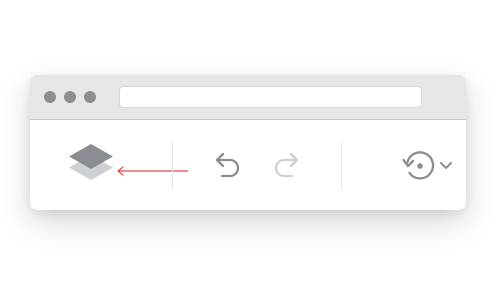 The height and width of the screenshot is (285, 496). Describe the element at coordinates (90, 97) in the screenshot. I see `window-control-zoom` at that location.